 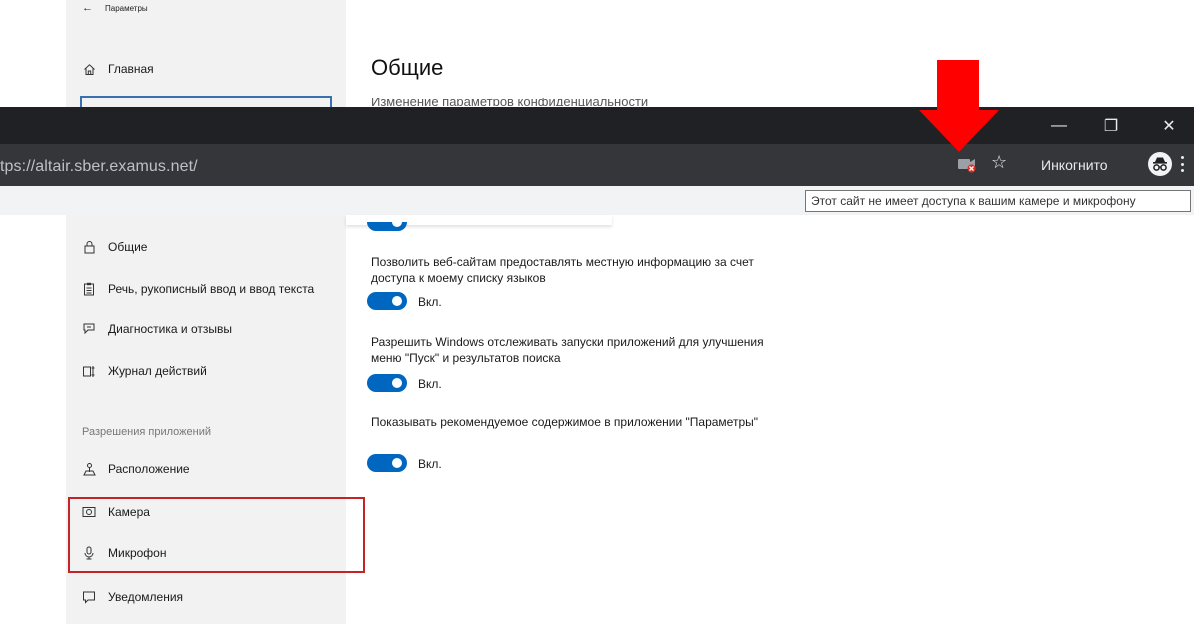 What do you see at coordinates (89, 247) in the screenshot?
I see `lock-icon` at bounding box center [89, 247].